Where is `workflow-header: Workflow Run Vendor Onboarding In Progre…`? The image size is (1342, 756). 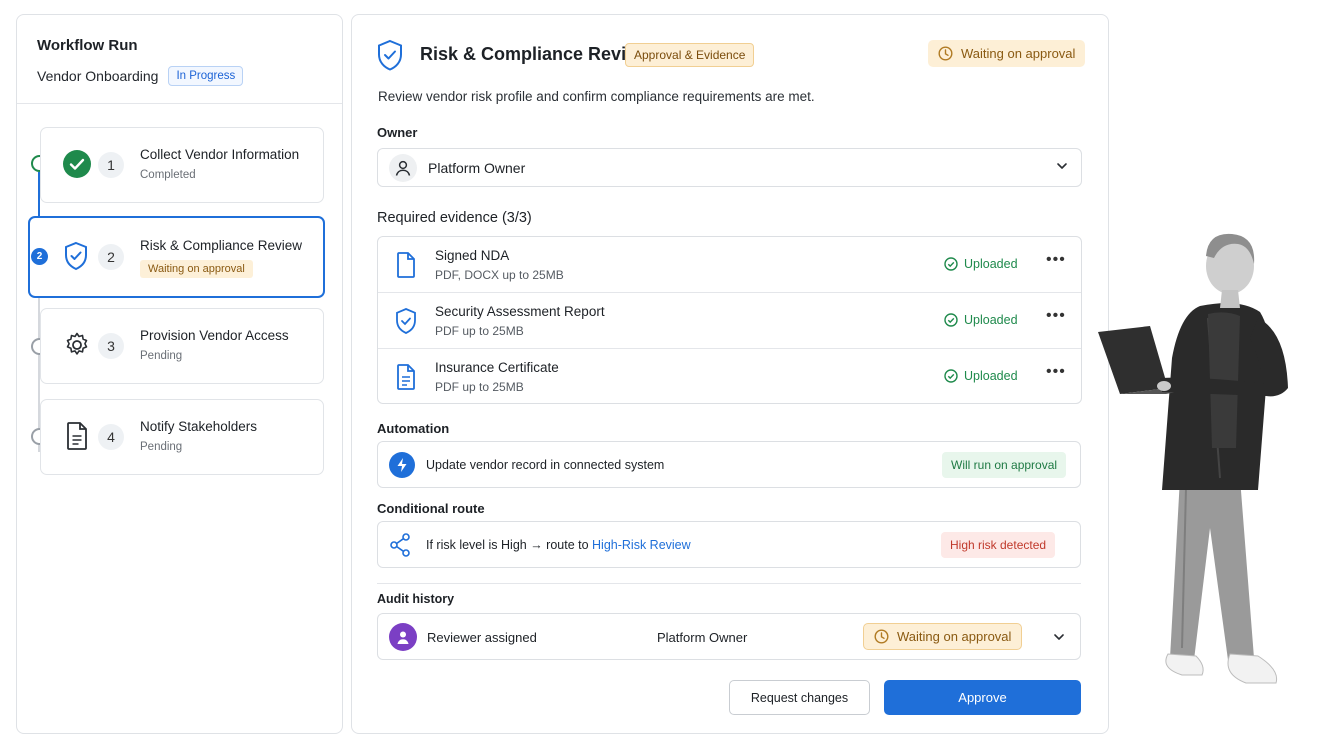
workflow-header: Workflow Run Vendor Onboarding In Progre… is located at coordinates (179, 59).